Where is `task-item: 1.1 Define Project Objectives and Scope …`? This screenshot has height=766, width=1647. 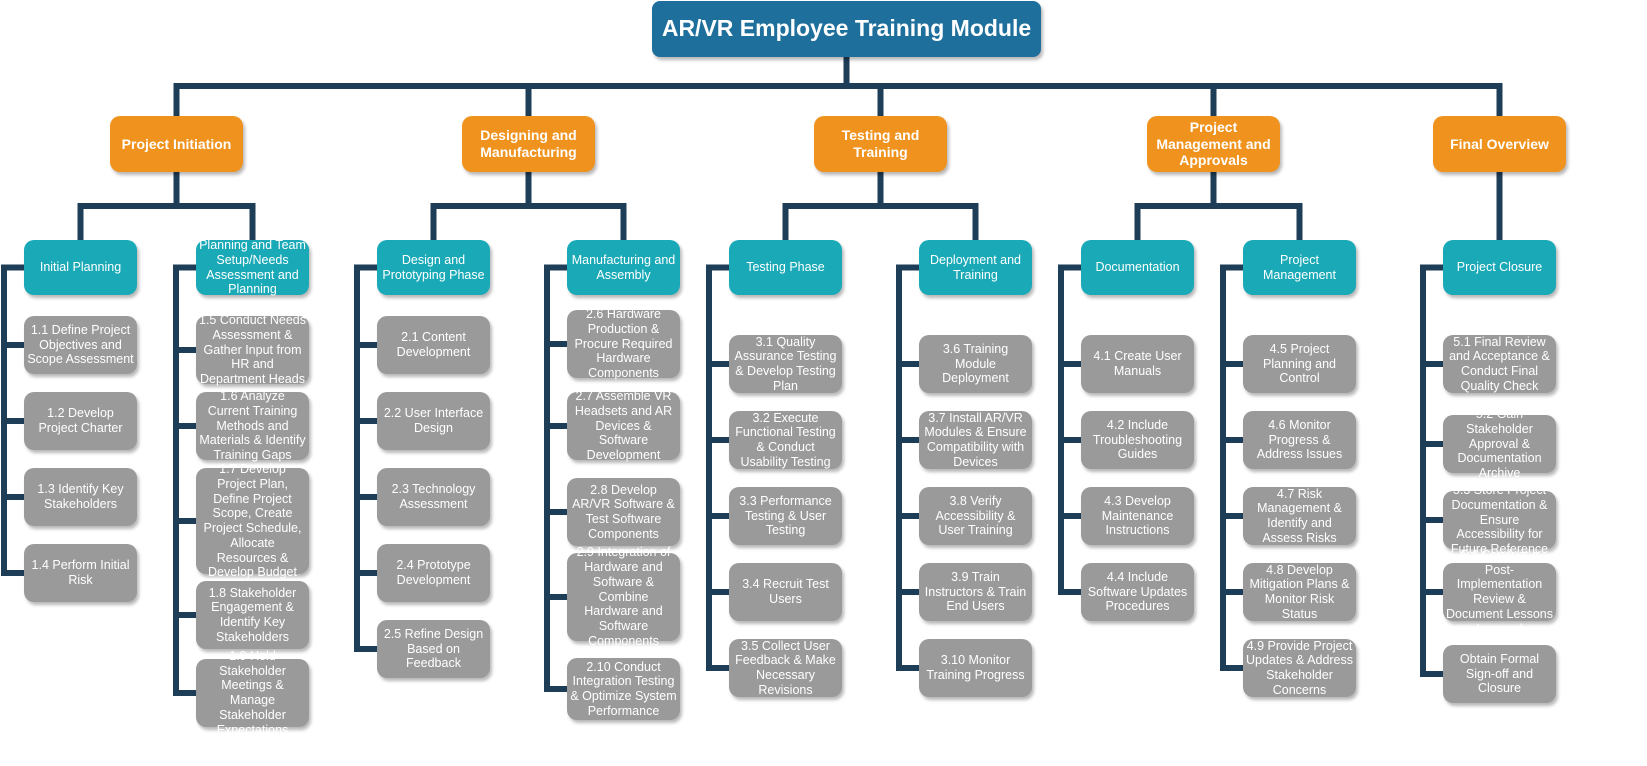 task-item: 1.1 Define Project Objectives and Scope … is located at coordinates (80, 345).